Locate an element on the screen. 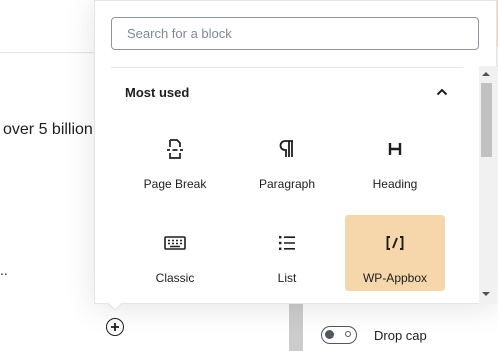 The image size is (498, 351). block-page-break: Page Break is located at coordinates (175, 159).